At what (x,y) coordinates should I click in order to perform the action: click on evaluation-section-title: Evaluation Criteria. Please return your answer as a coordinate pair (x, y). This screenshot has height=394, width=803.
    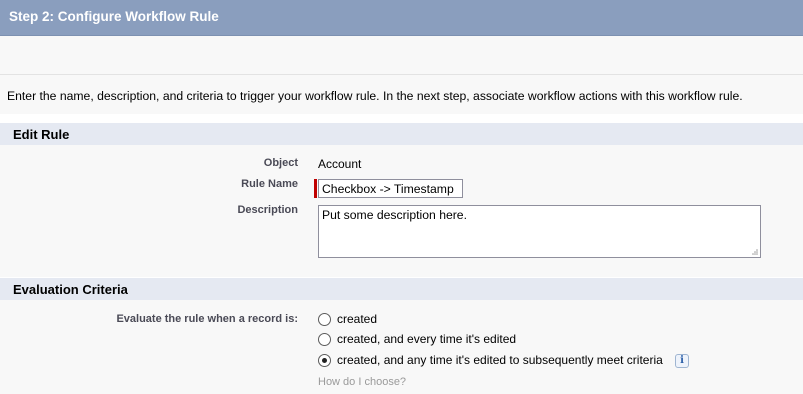
    Looking at the image, I should click on (70, 289).